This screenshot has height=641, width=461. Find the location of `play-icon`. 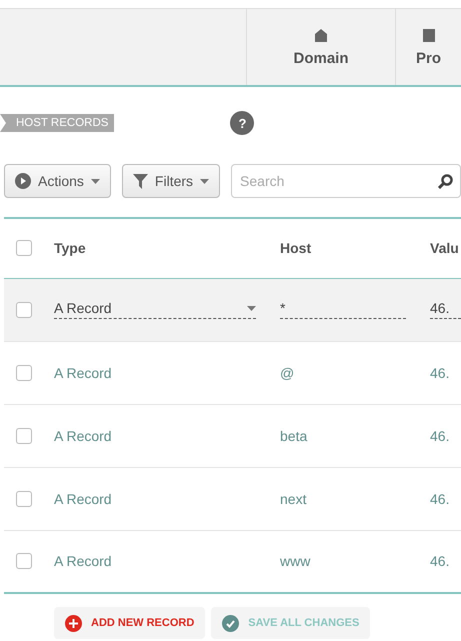

play-icon is located at coordinates (23, 181).